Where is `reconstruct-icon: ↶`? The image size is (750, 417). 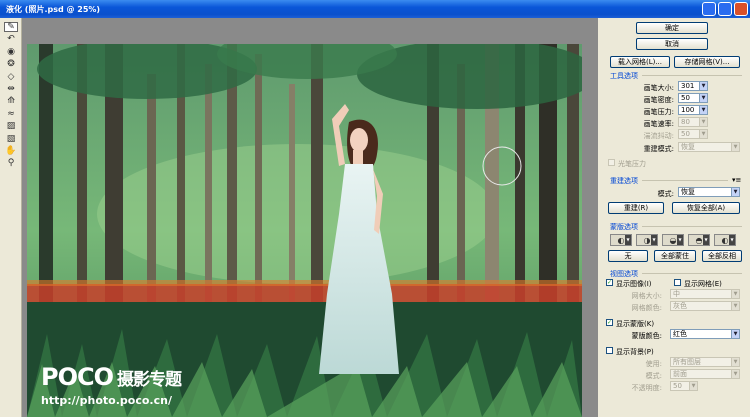 reconstruct-icon: ↶ is located at coordinates (11, 39).